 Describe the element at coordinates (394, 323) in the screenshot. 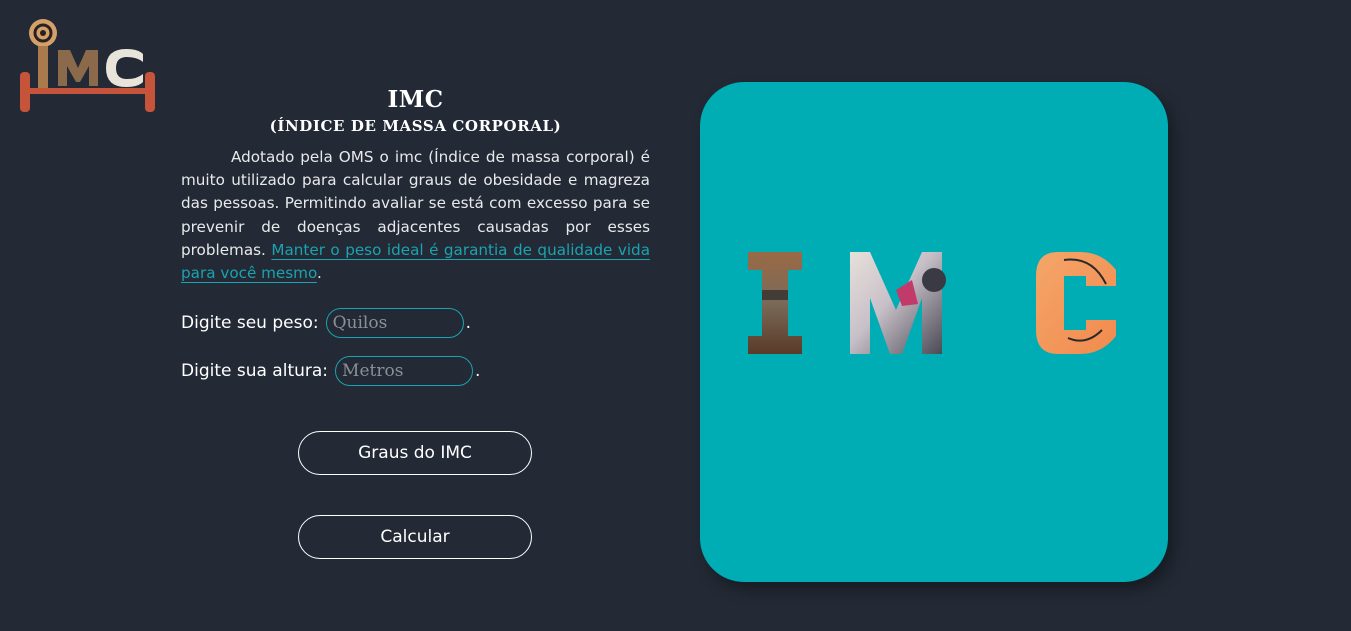

I see `weight-input` at that location.